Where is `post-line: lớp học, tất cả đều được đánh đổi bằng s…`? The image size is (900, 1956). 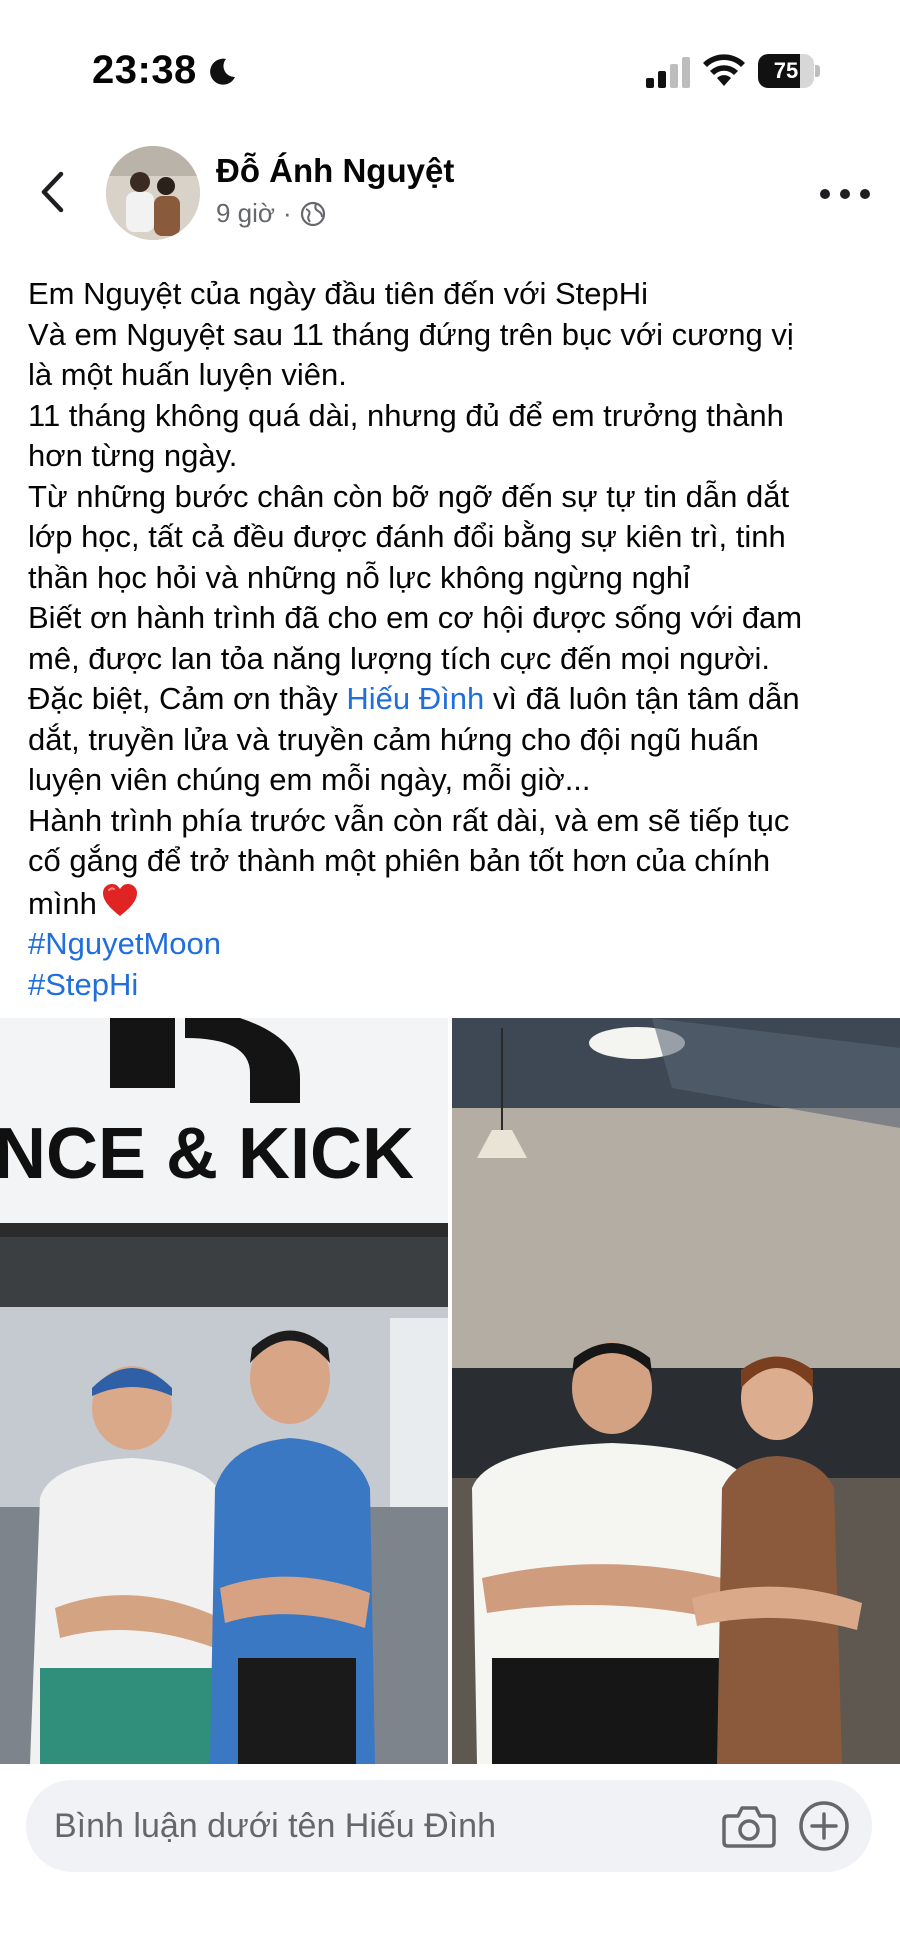 post-line: lớp học, tất cả đều được đánh đổi bằng s… is located at coordinates (407, 536).